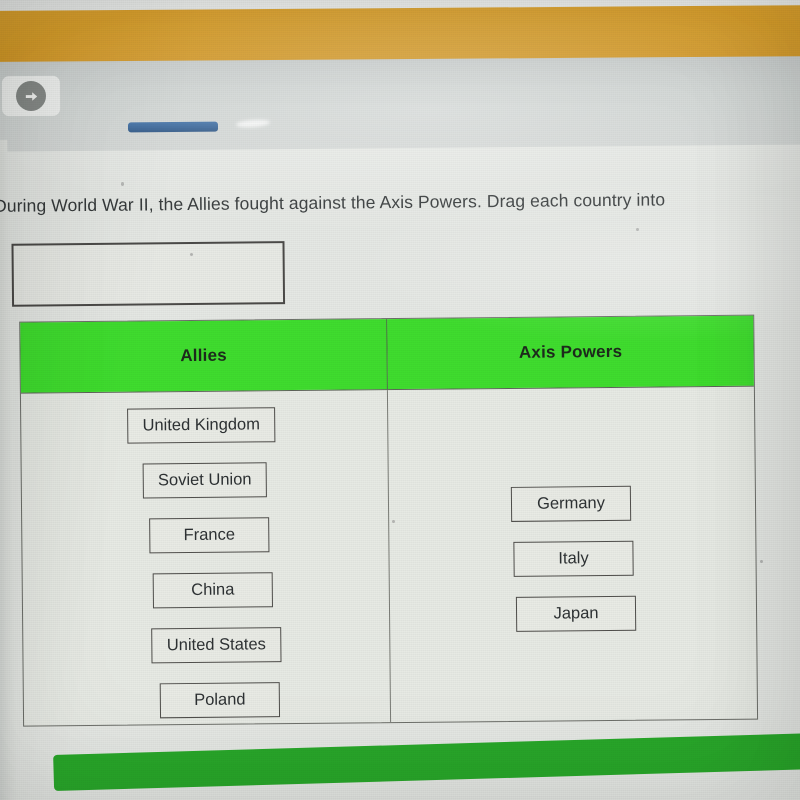 The height and width of the screenshot is (800, 800). I want to click on table-header-row: Allies Axis Powers, so click(387, 354).